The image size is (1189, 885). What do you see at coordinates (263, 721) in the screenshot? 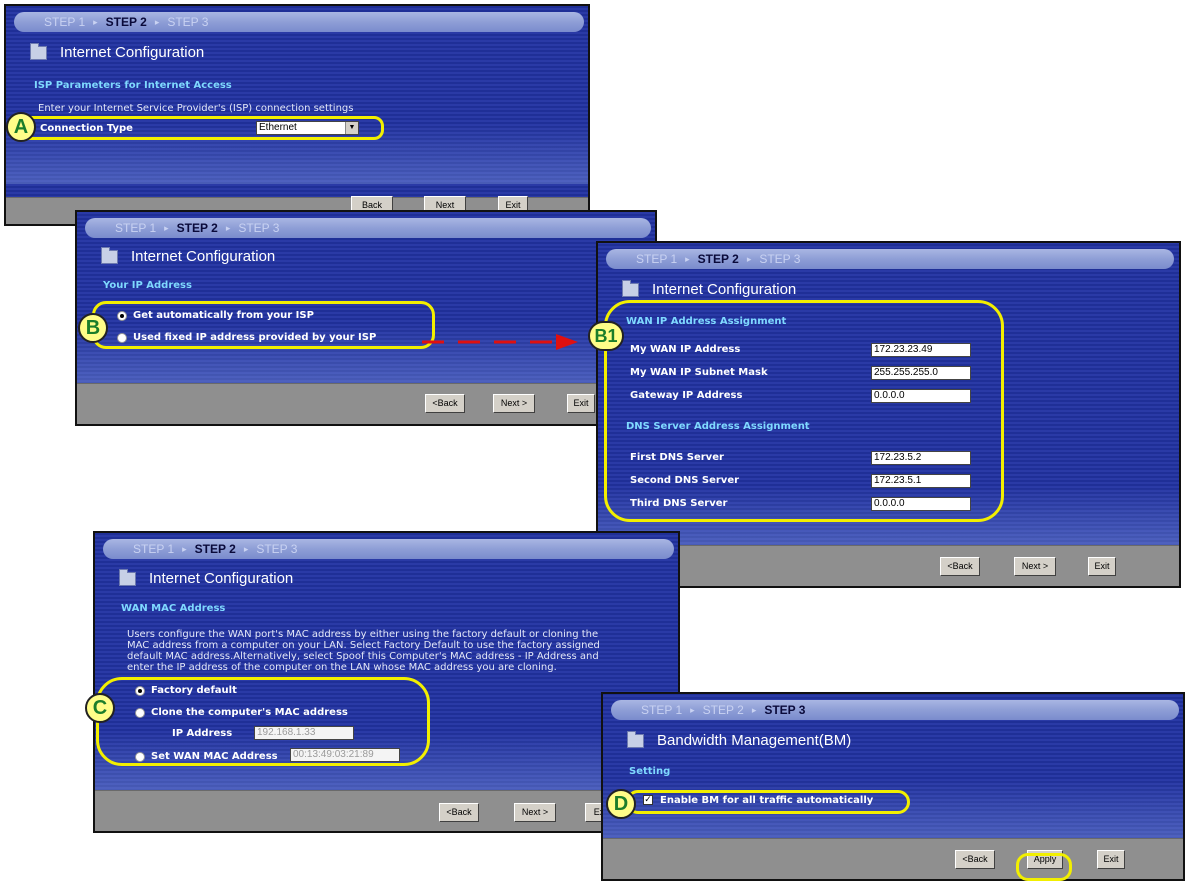
I see `highlight-mac-options` at bounding box center [263, 721].